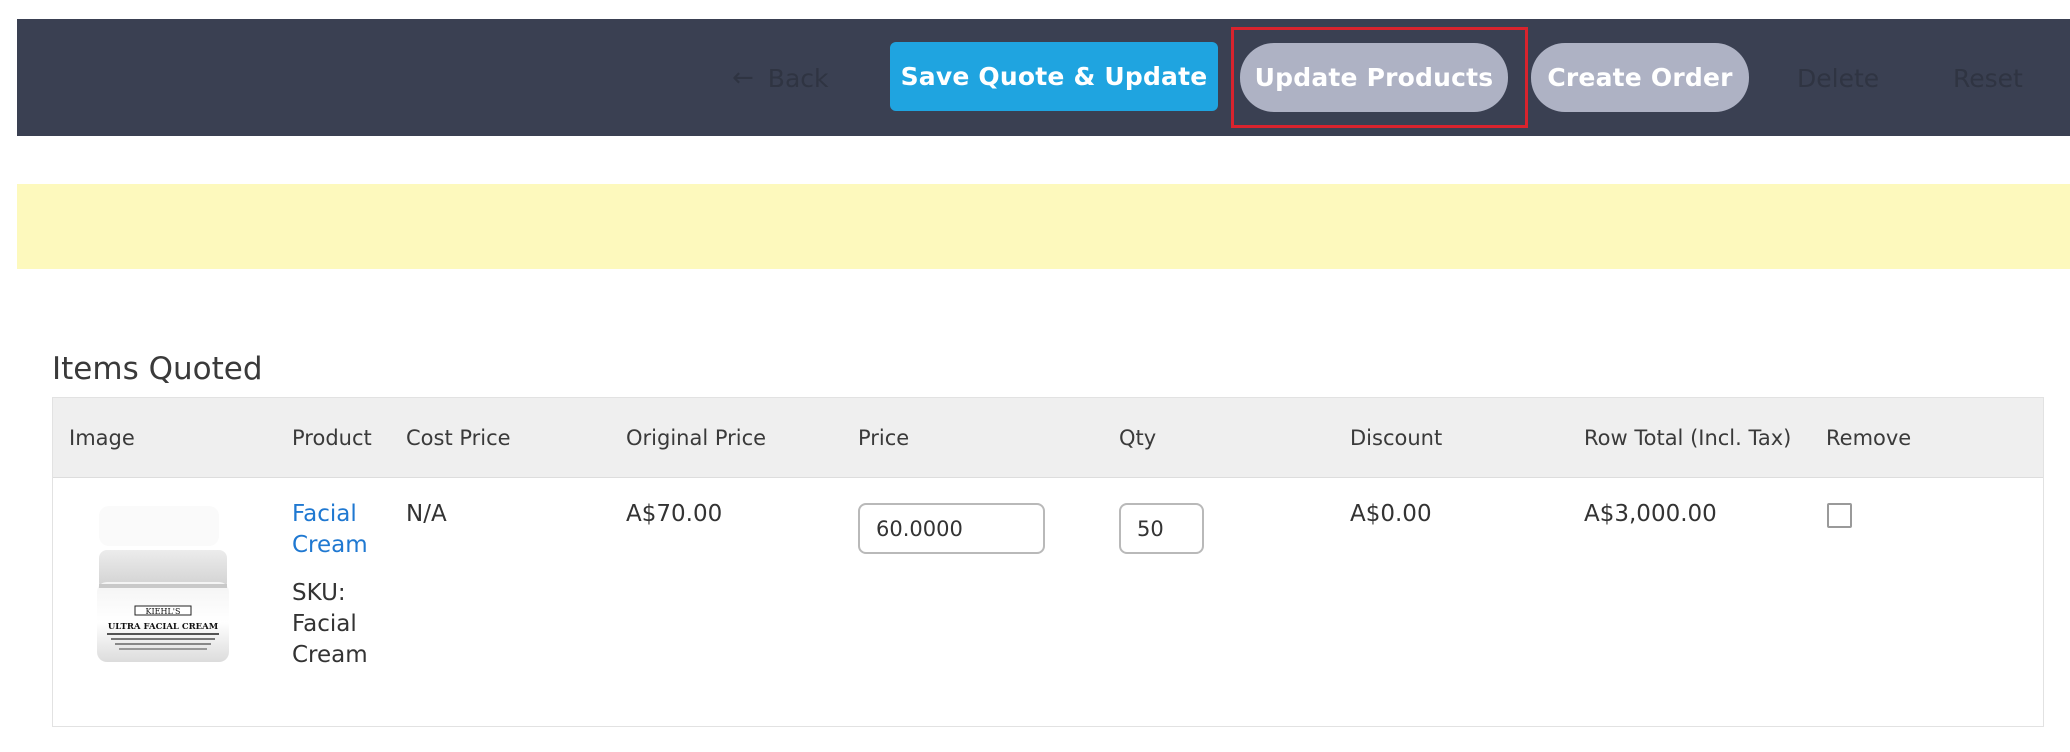  I want to click on reset-button: Reset, so click(1988, 78).